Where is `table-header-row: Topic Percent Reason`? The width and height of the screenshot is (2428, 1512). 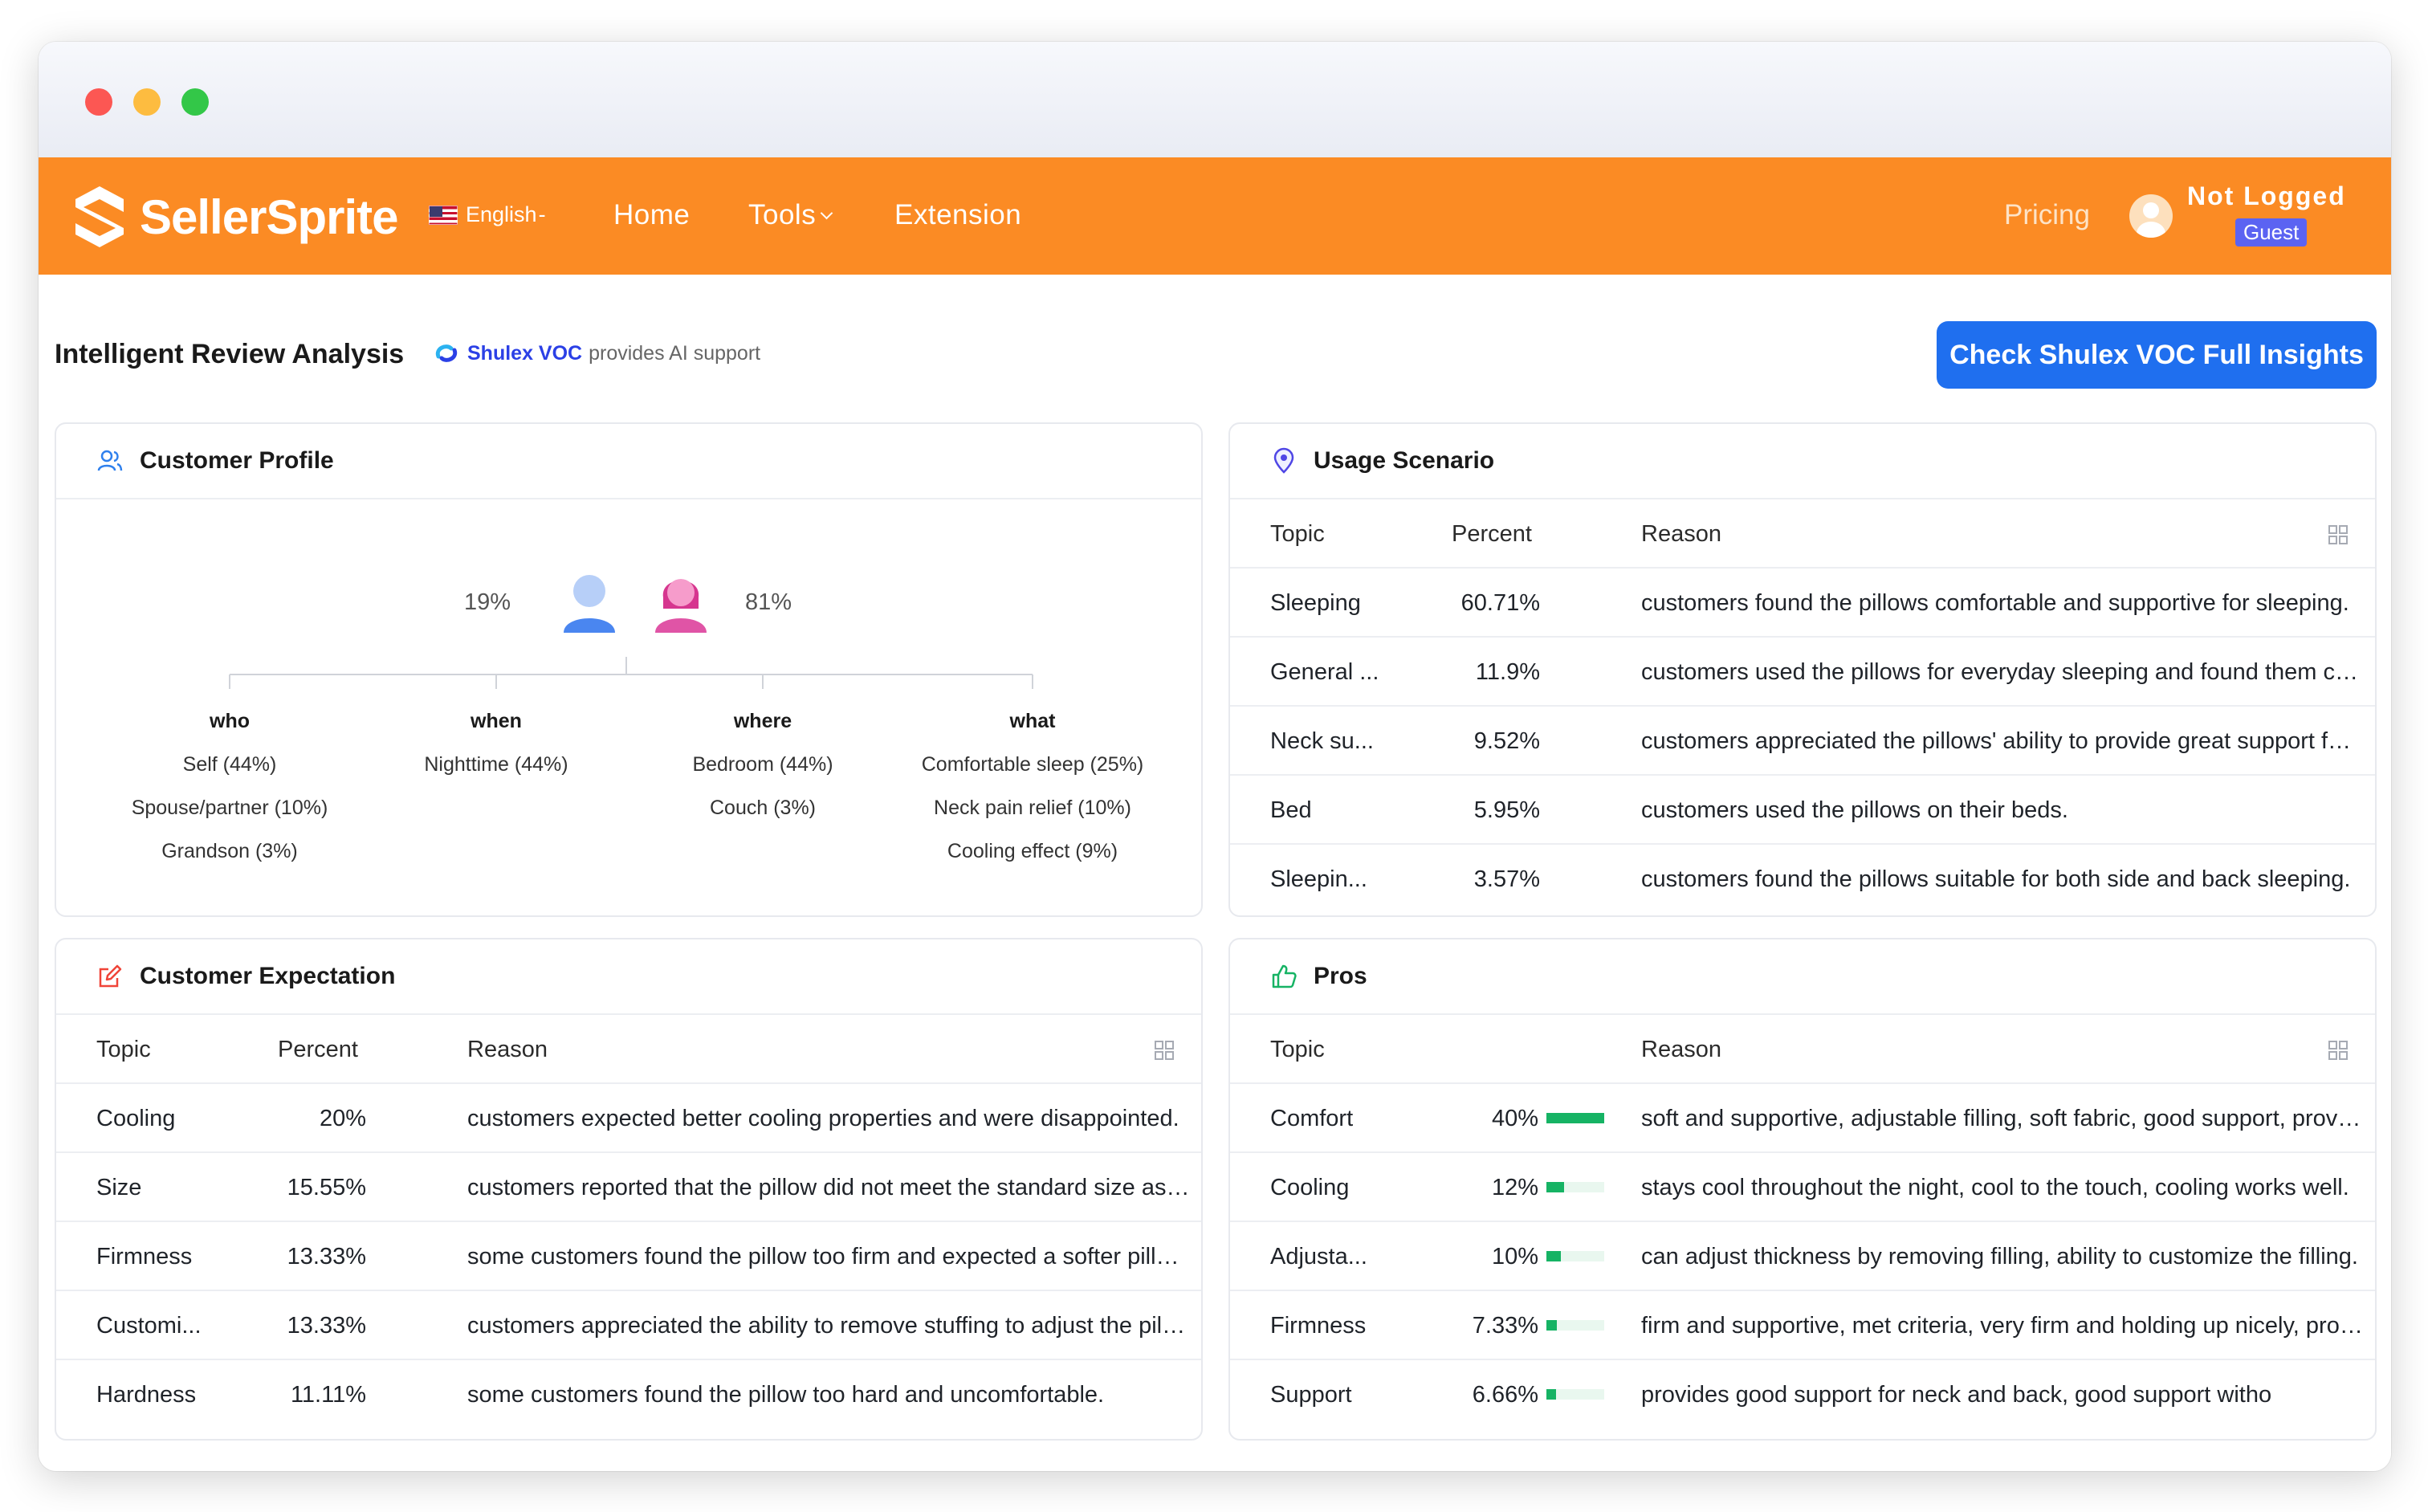 table-header-row: Topic Percent Reason is located at coordinates (1802, 534).